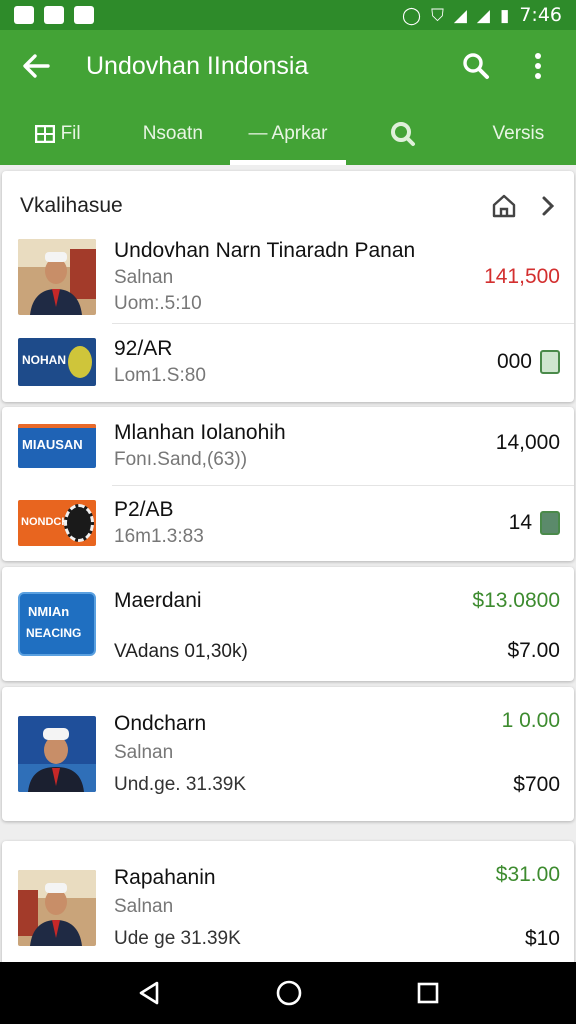 The width and height of the screenshot is (576, 1024). Describe the element at coordinates (437, 15) in the screenshot. I see `shield-icon: ⛉` at that location.